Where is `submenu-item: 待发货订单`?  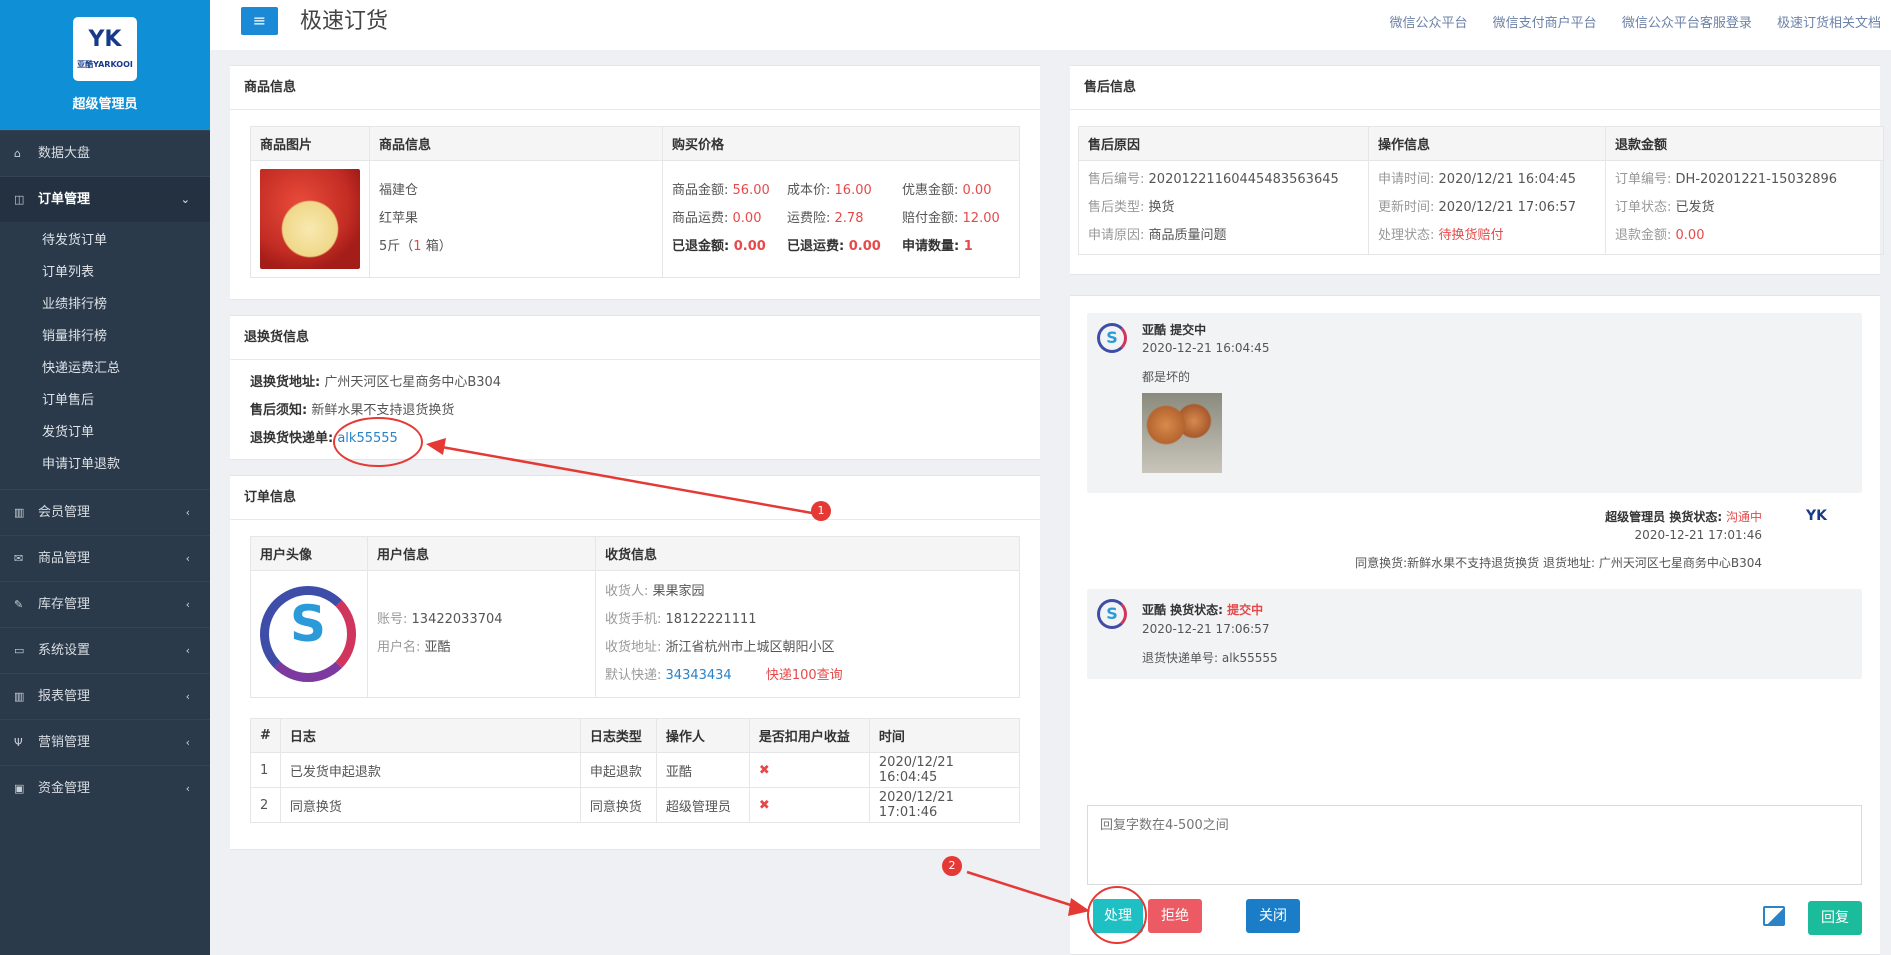 submenu-item: 待发货订单 is located at coordinates (105, 241).